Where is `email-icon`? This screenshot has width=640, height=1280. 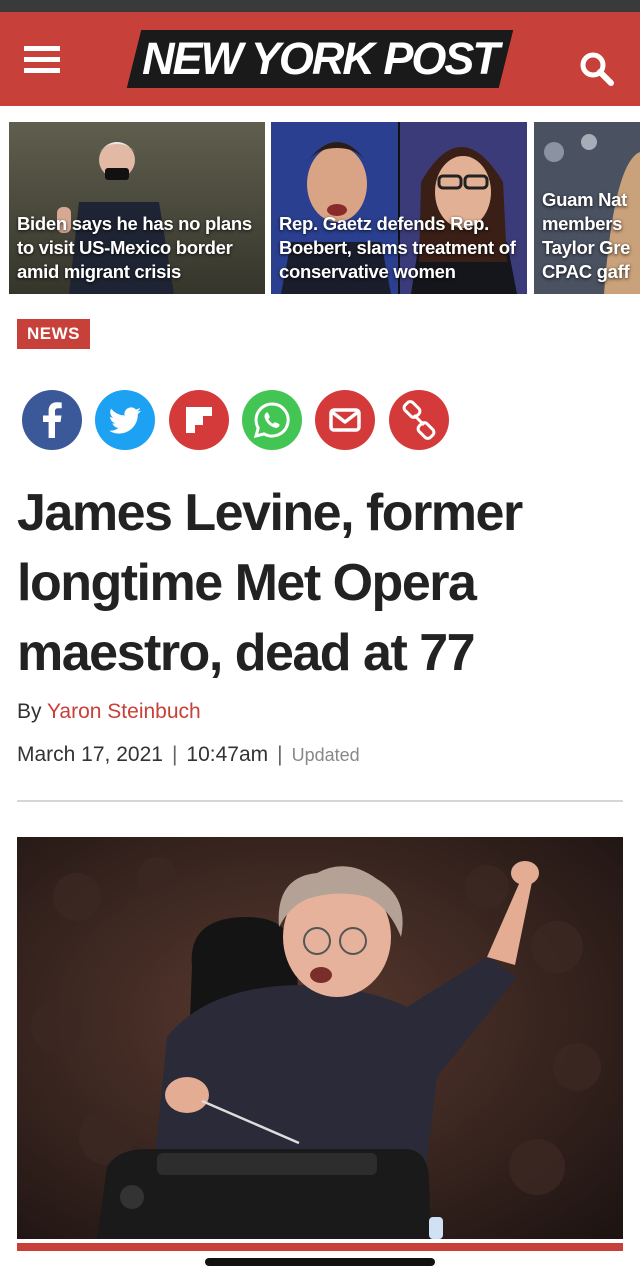 email-icon is located at coordinates (345, 420).